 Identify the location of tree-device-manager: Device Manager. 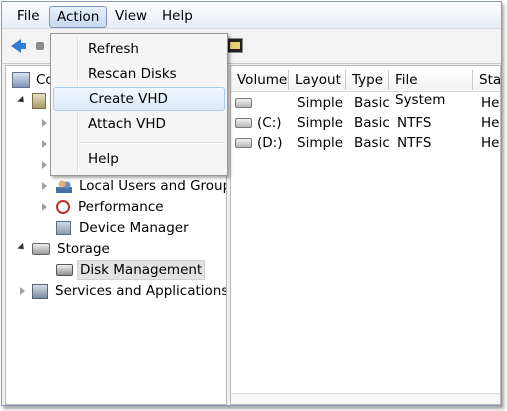
(123, 228).